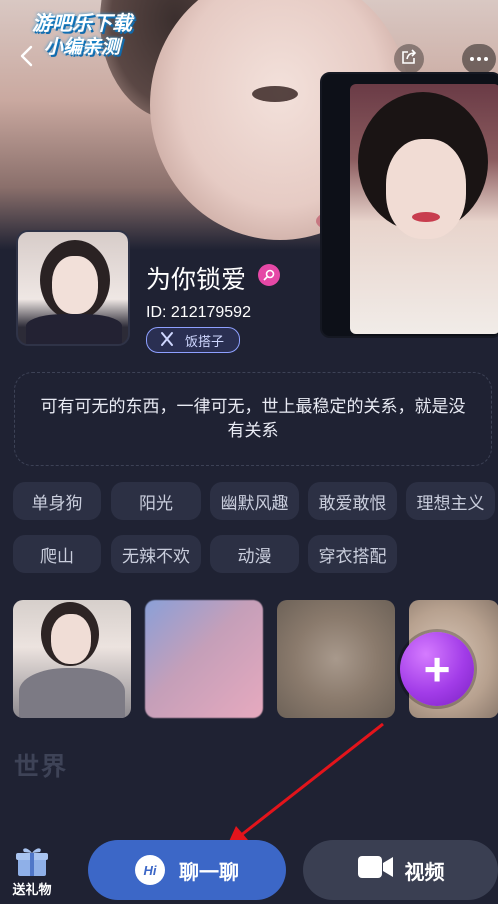 The image size is (498, 904). What do you see at coordinates (426, 189) in the screenshot?
I see `video-face` at bounding box center [426, 189].